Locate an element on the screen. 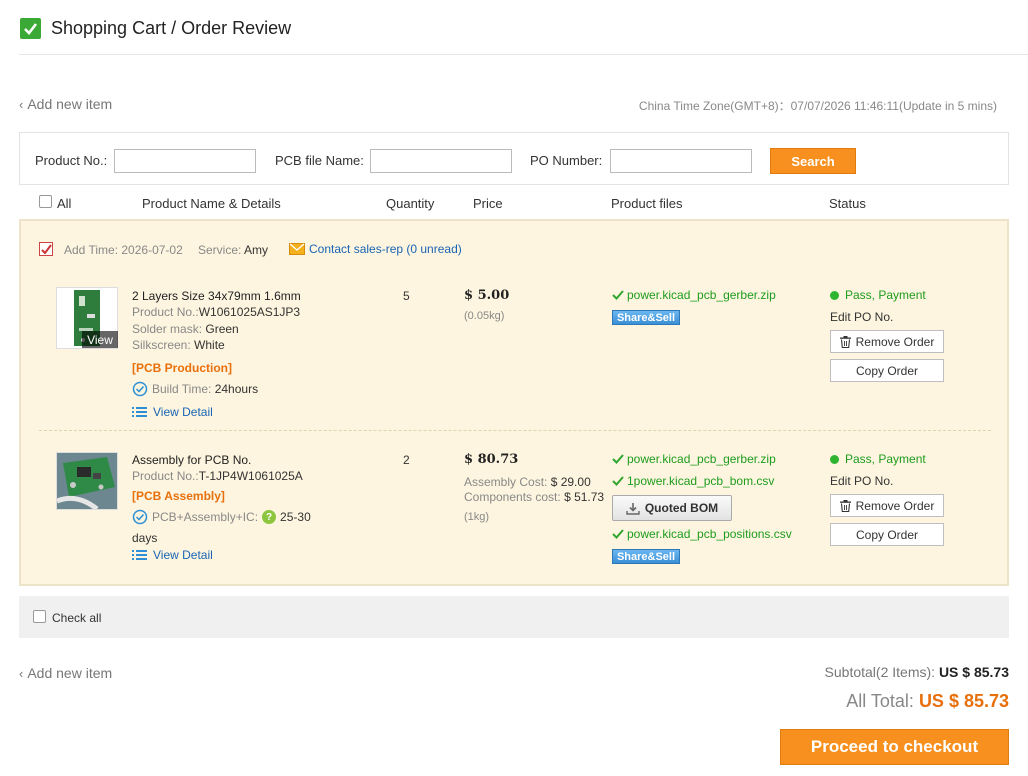 Image resolution: width=1028 pixels, height=776 pixels. item2-title: Assembly for PCB No. is located at coordinates (192, 460).